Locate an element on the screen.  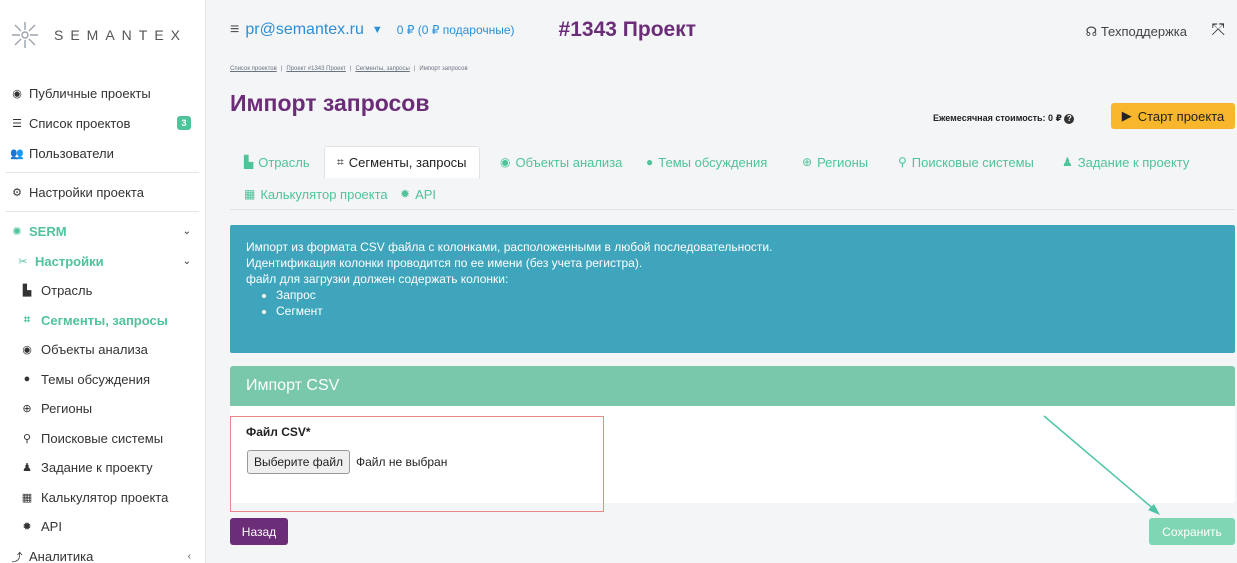
tab-search-engines: ⚲ Поисковые системы is located at coordinates (966, 162).